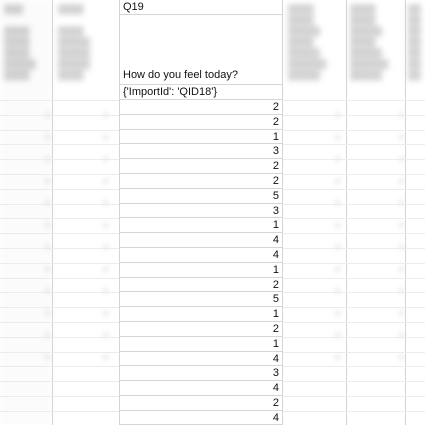  I want to click on blurred-cell-text: ▒▒▒▒ ▒▒▒▒▒ ▒▒▒▒▒ ▒▒▒▒▒ ▒▒▒▒, so click(74, 53).